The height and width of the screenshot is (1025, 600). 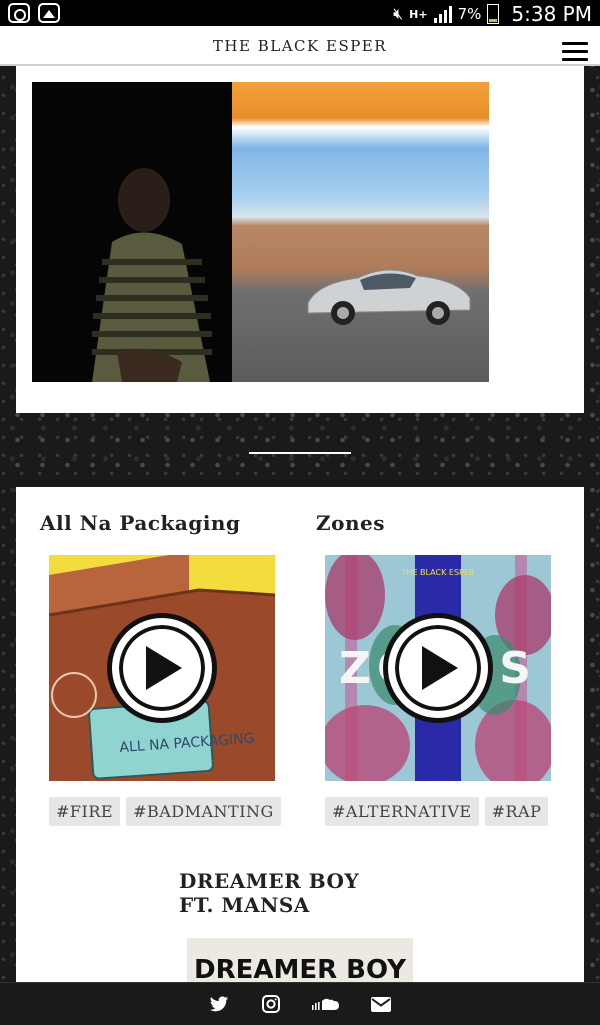 What do you see at coordinates (300, 969) in the screenshot?
I see `cover-text: DREAMER BOY` at bounding box center [300, 969].